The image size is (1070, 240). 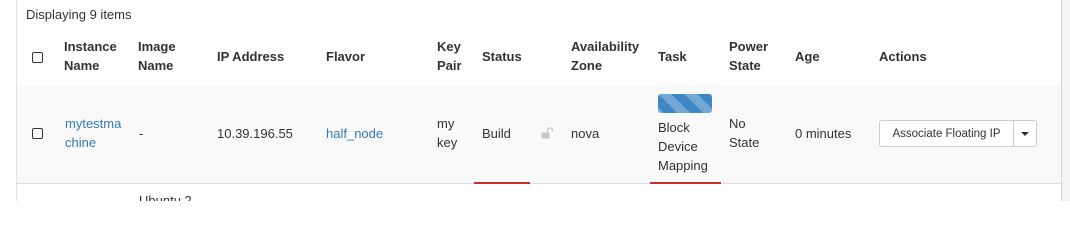 I want to click on row-select-checkbox, so click(x=37, y=133).